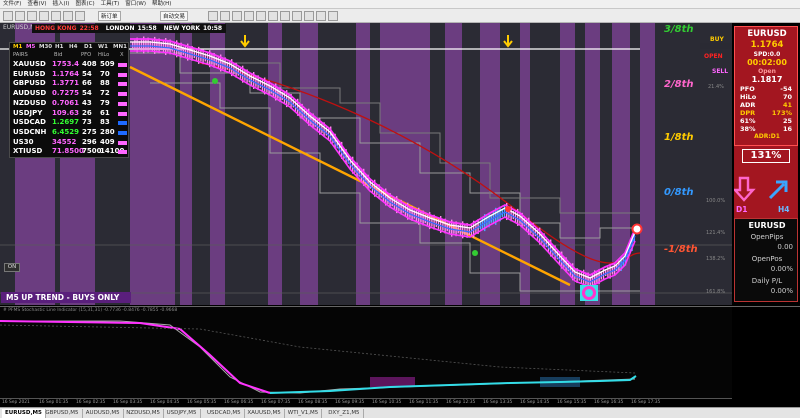 This screenshot has width=800, height=418. I want to click on buy-label: BUY, so click(717, 39).